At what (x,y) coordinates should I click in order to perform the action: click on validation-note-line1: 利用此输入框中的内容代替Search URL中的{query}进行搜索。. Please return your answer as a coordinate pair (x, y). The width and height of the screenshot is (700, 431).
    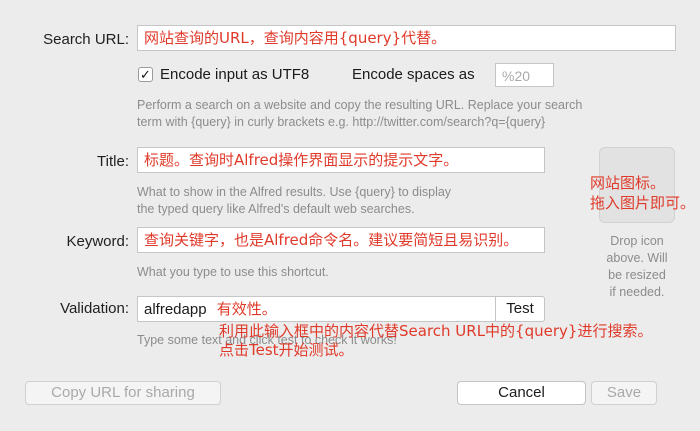
    Looking at the image, I should click on (436, 331).